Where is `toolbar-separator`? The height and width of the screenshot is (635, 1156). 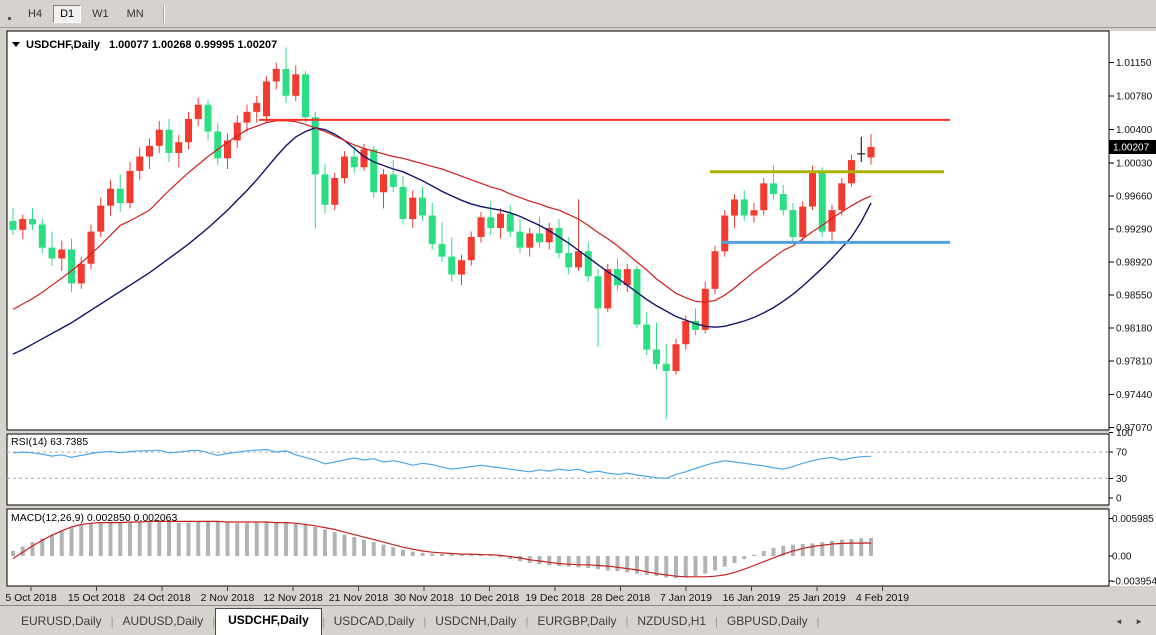
toolbar-separator is located at coordinates (163, 13).